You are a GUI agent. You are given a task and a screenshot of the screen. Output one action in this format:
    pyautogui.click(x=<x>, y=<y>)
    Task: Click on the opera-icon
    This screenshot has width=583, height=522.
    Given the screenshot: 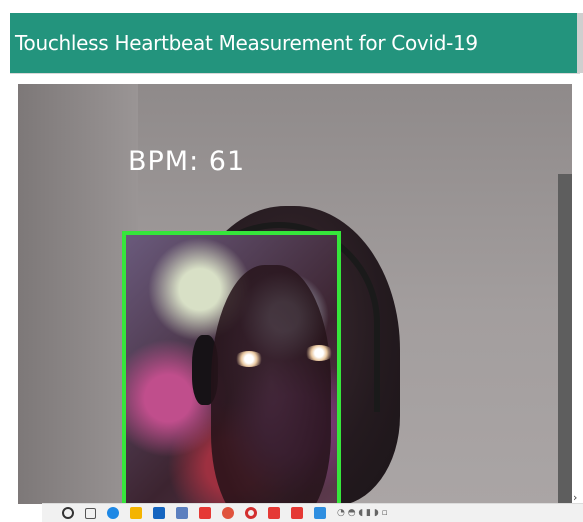 What is the action you would take?
    pyautogui.click(x=251, y=513)
    